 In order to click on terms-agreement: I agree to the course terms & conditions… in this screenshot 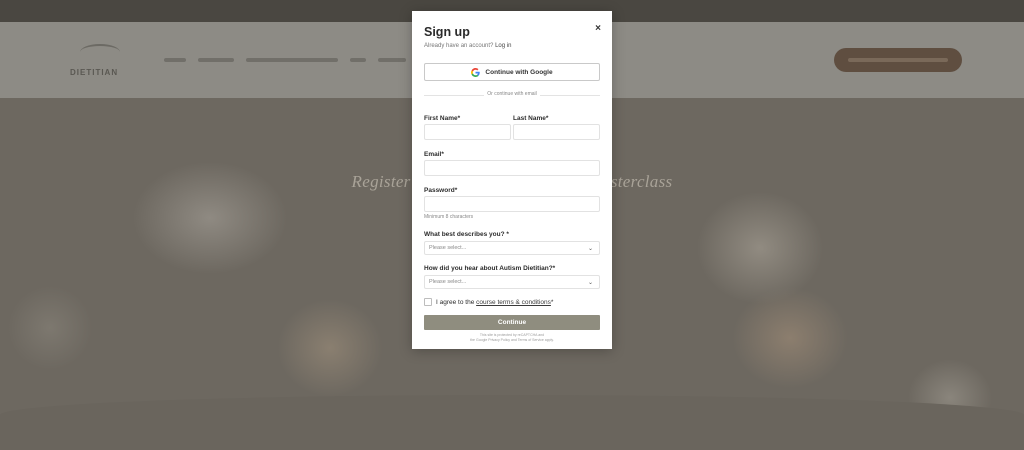, I will do `click(488, 302)`.